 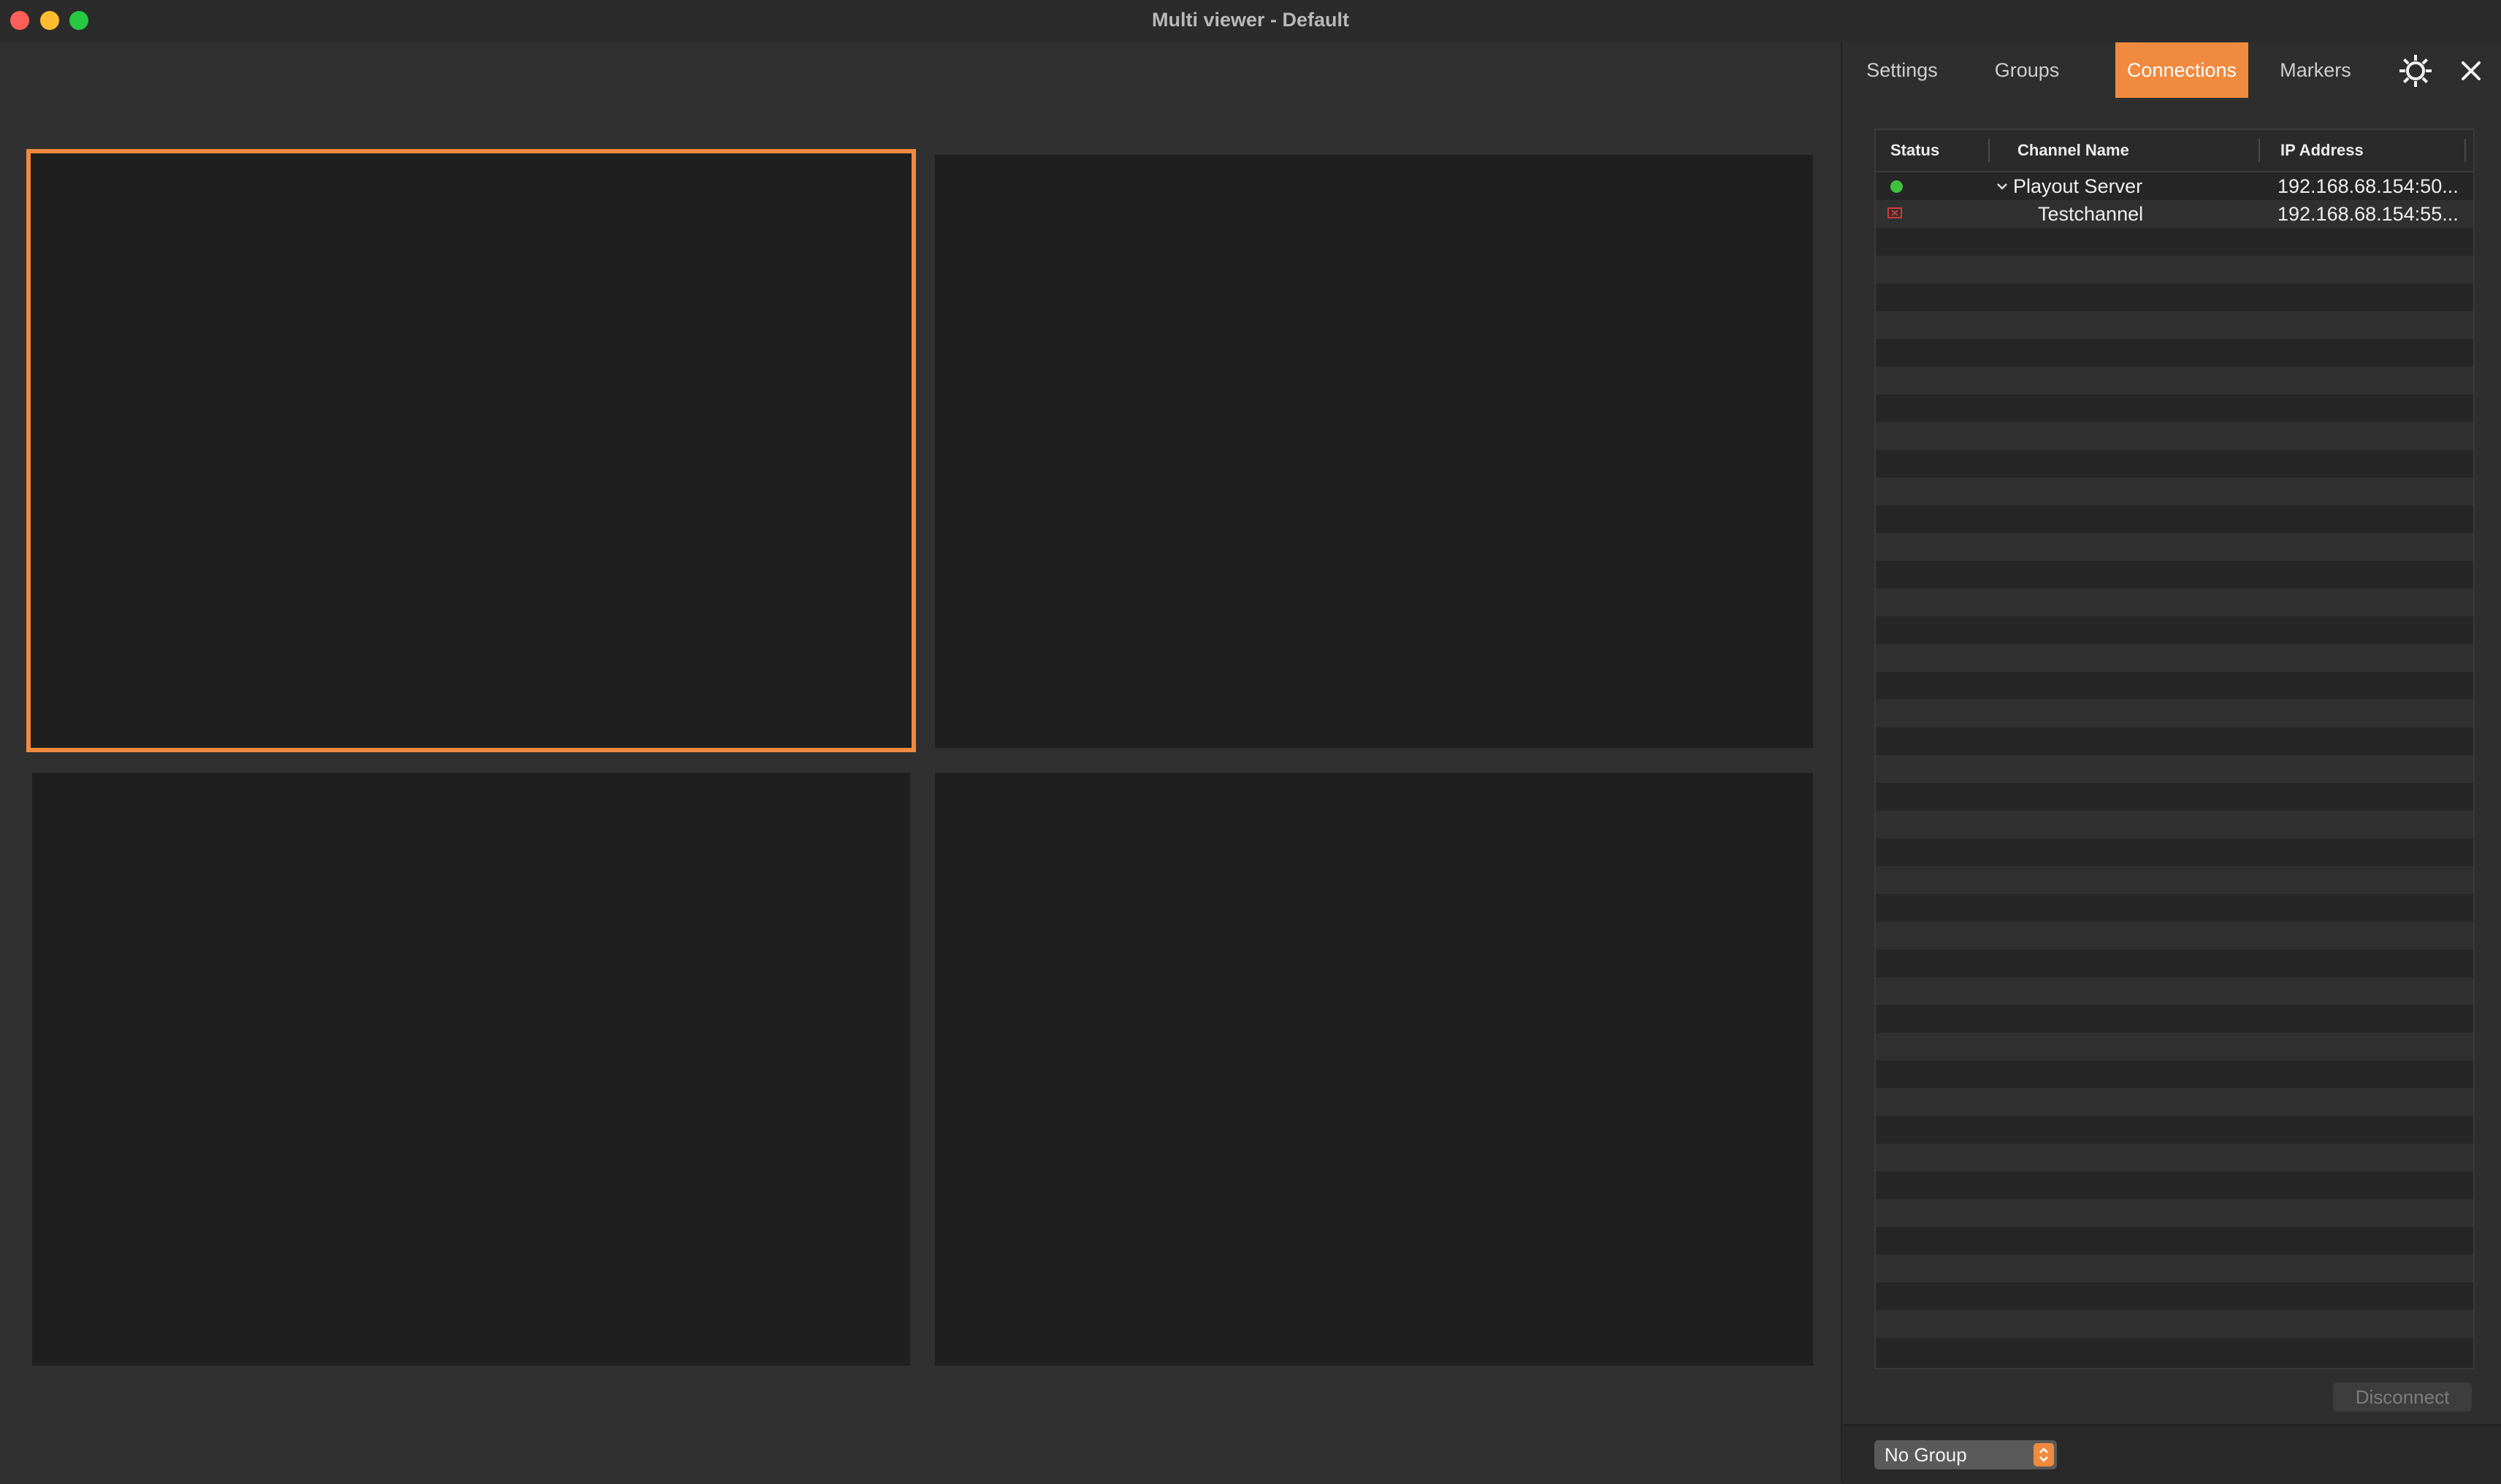 What do you see at coordinates (2171, 1454) in the screenshot?
I see `bottom-bar: No Group` at bounding box center [2171, 1454].